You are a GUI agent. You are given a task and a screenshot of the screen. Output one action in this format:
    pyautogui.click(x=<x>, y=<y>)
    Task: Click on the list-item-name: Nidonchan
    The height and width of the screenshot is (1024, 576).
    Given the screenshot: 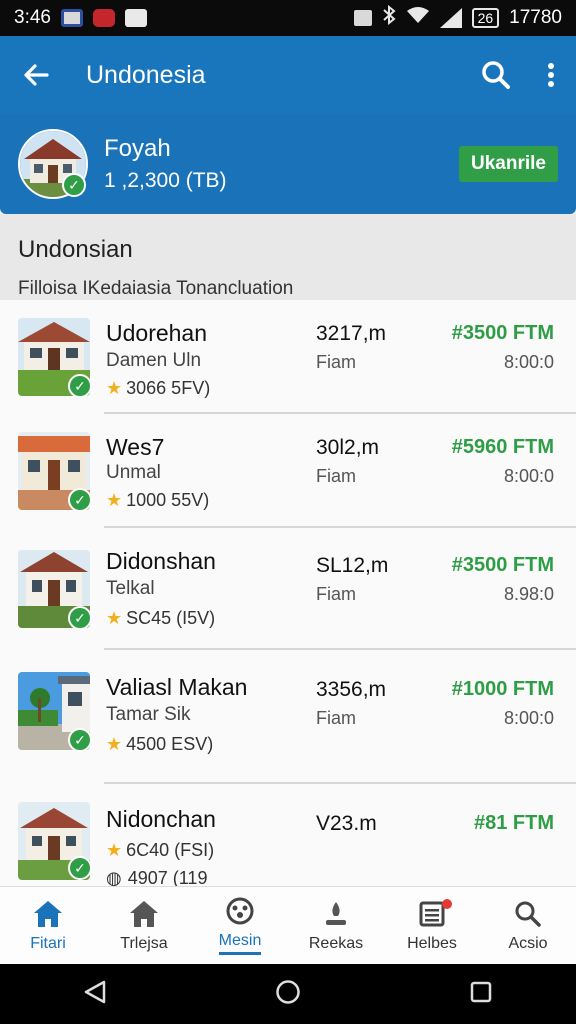 What is the action you would take?
    pyautogui.click(x=161, y=819)
    